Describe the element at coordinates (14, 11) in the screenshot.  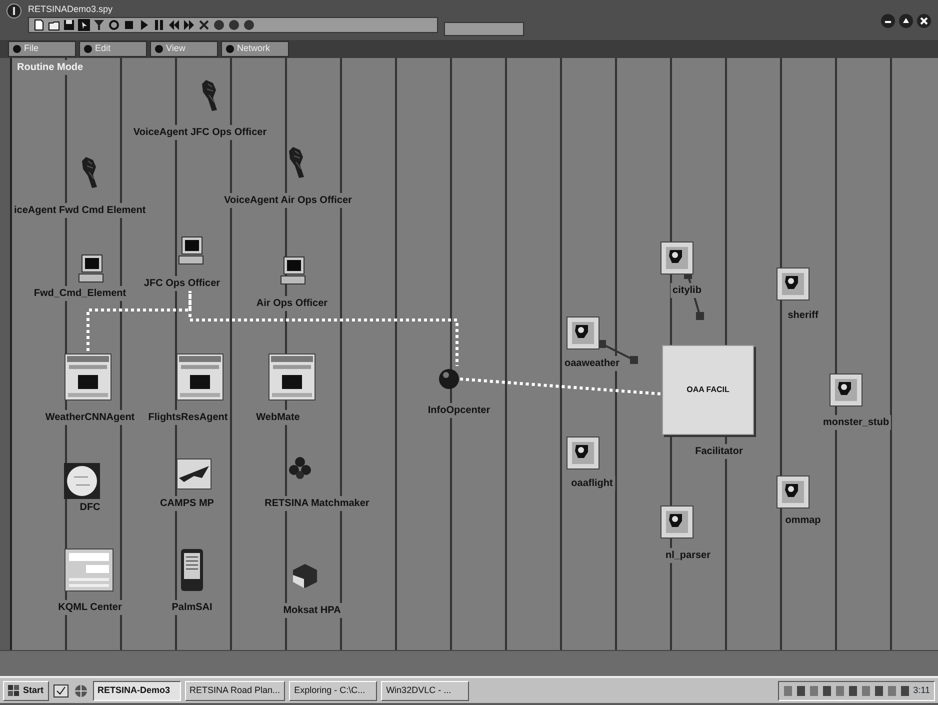
I see `app-logo-icon` at that location.